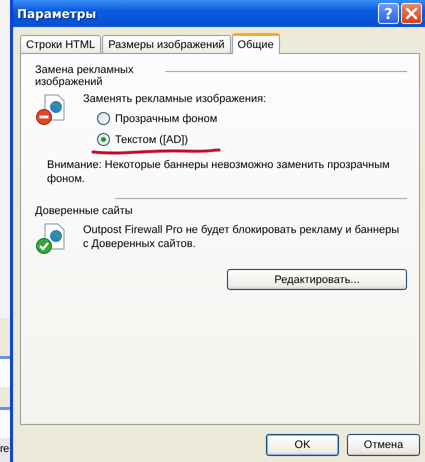  What do you see at coordinates (181, 118) in the screenshot?
I see `radio-option: Прозрачным фоном` at bounding box center [181, 118].